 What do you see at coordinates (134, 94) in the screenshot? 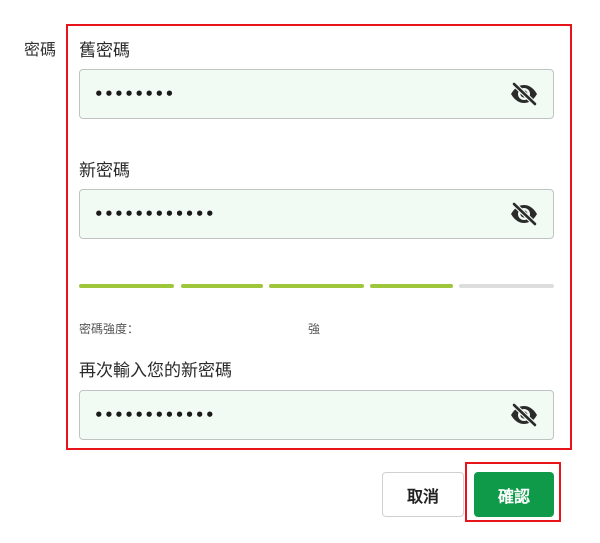
I see `old-password-value: ••••••••` at bounding box center [134, 94].